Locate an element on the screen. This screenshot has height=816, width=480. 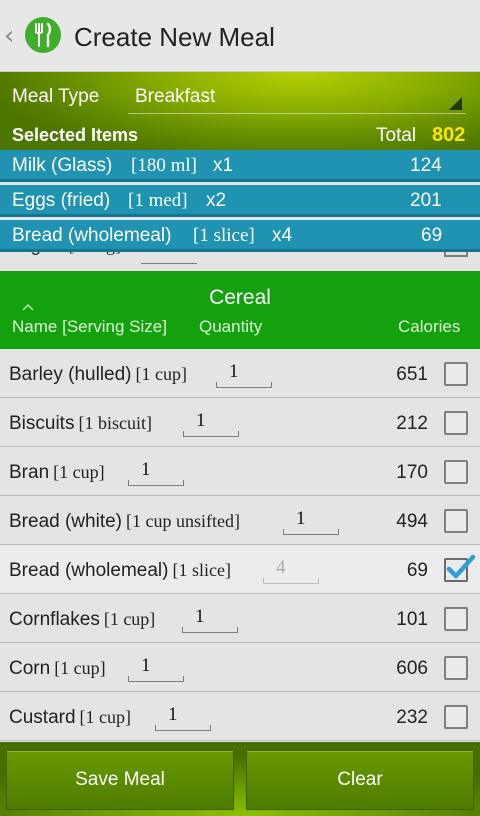
calories-value: 606 is located at coordinates (412, 668).